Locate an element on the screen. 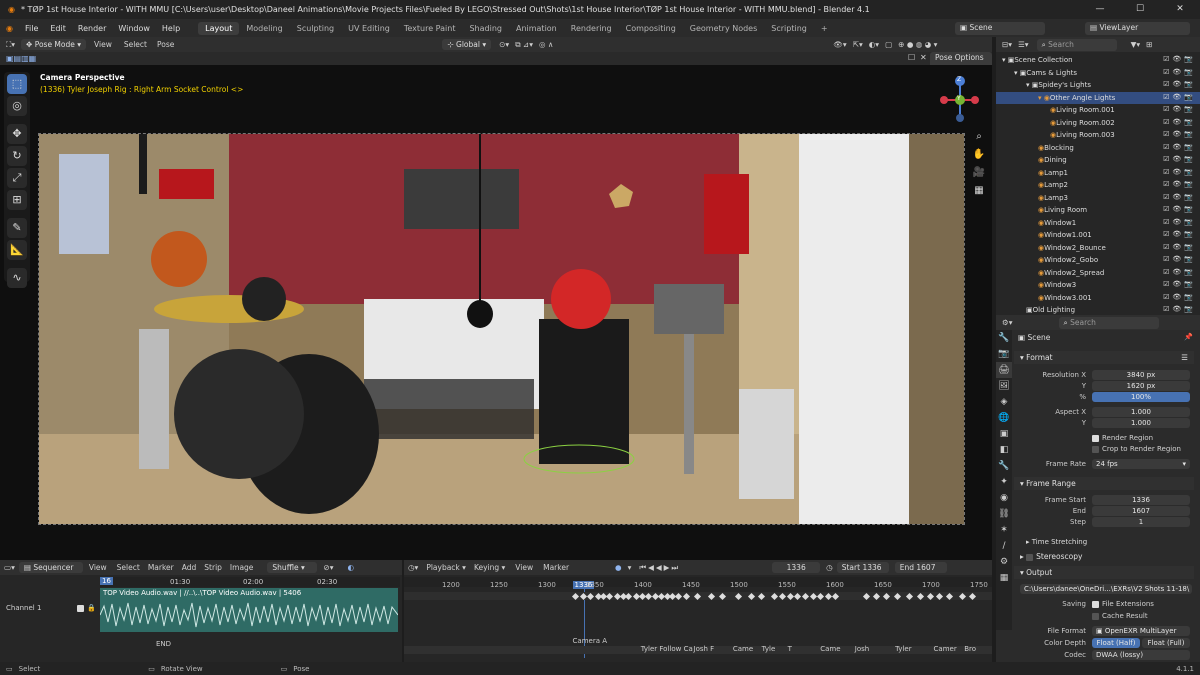 This screenshot has width=1200, height=675. tab-shading: Shading is located at coordinates (485, 28).